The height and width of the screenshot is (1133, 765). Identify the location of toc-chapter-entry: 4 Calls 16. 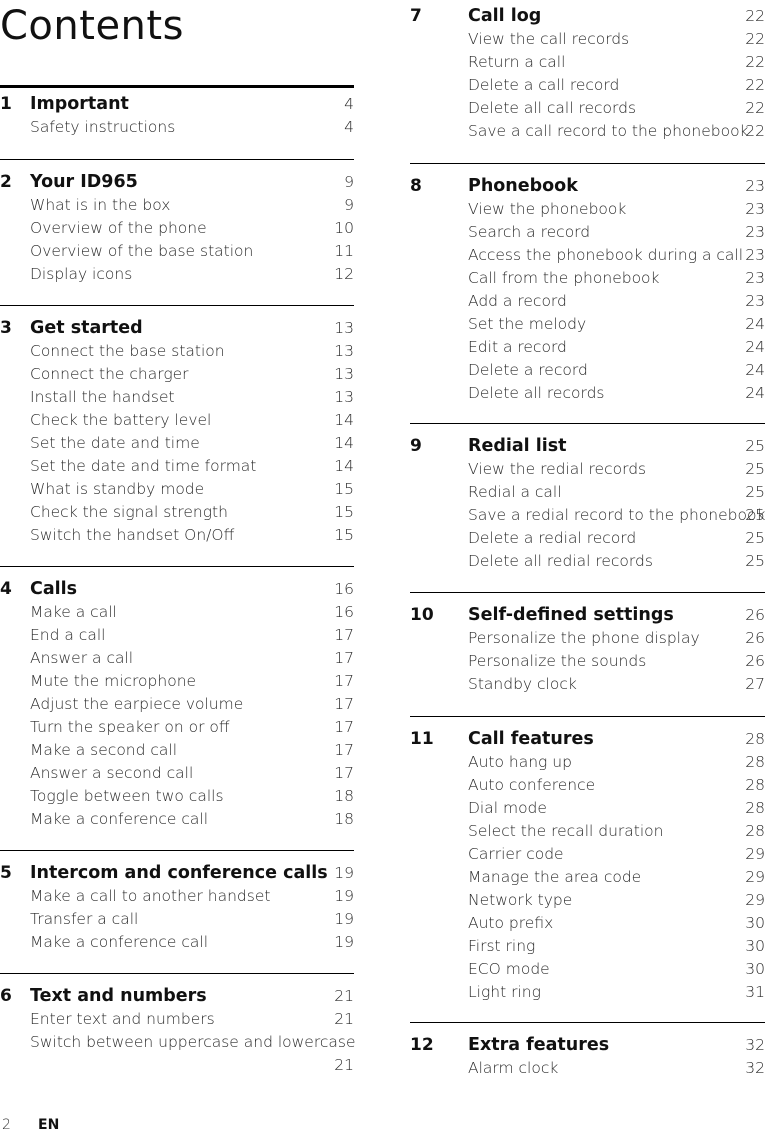
(177, 589).